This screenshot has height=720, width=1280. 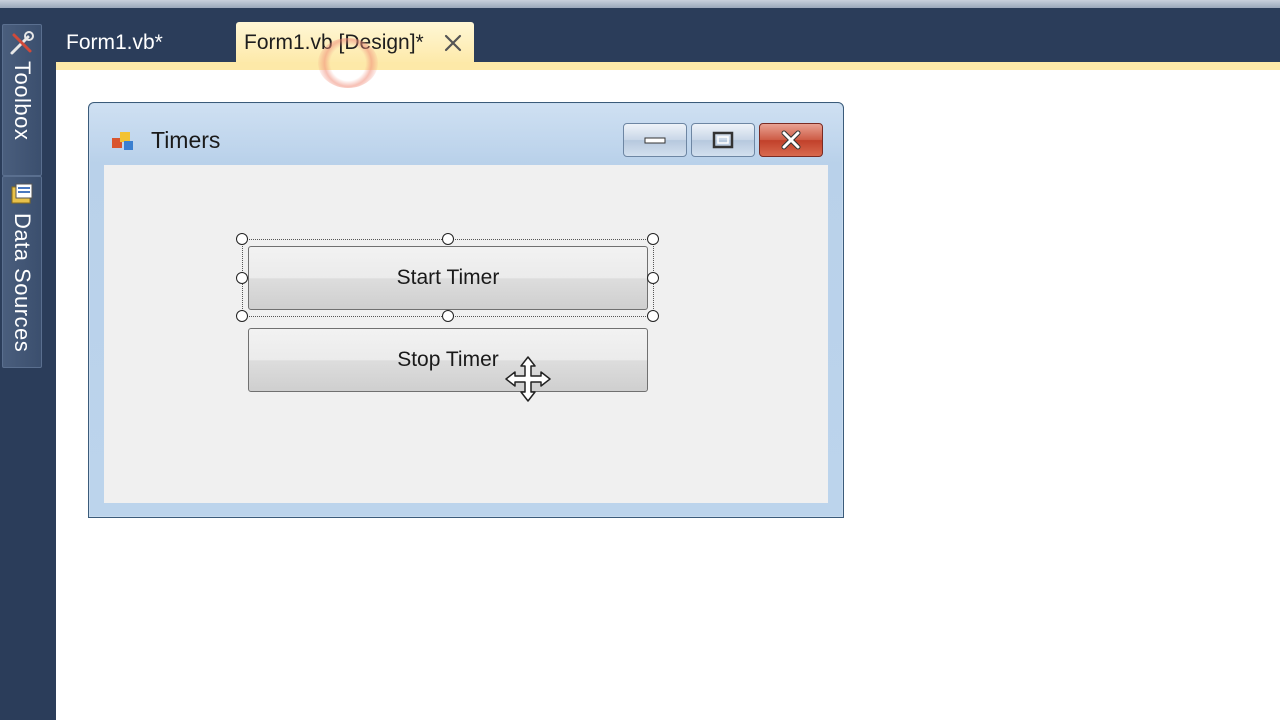 I want to click on tab-label: Form1.vb*, so click(x=114, y=42).